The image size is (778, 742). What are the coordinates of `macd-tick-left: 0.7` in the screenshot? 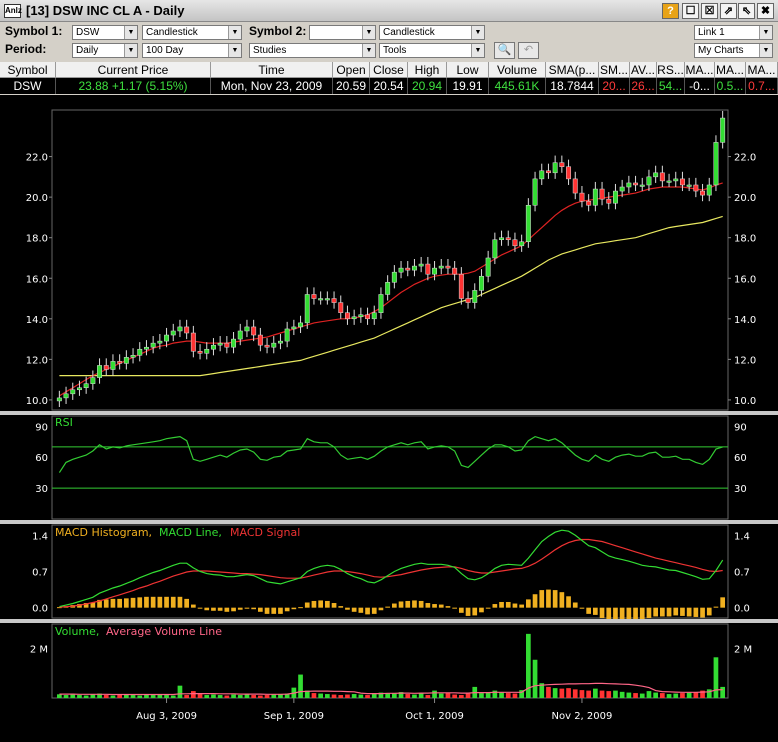 It's located at (40, 573).